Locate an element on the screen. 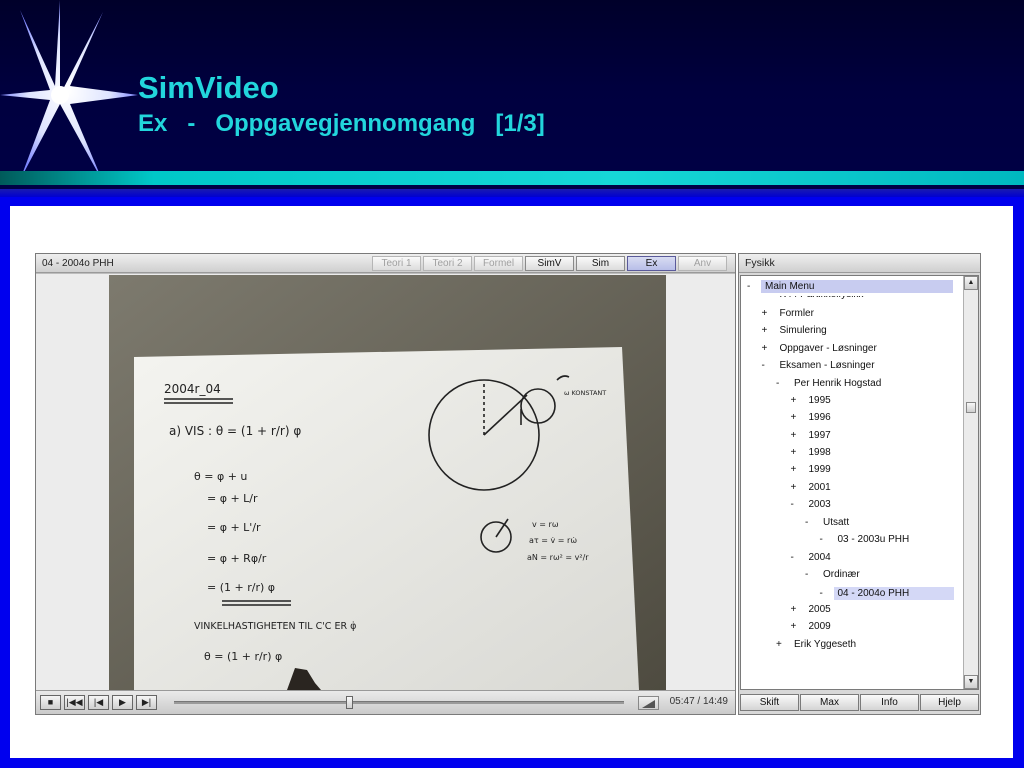 The width and height of the screenshot is (1024, 768). tree-item: -04 - 2004o PHH is located at coordinates (887, 595).